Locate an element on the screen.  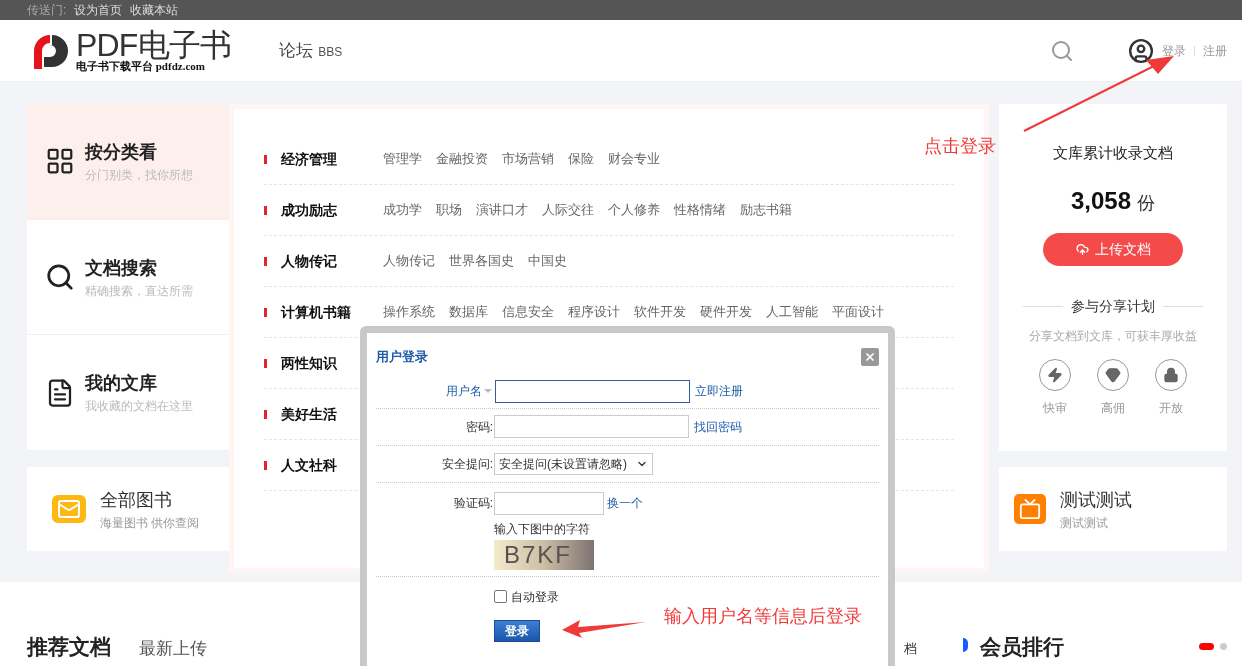
category-tag: 程序设计 is located at coordinates (594, 312).